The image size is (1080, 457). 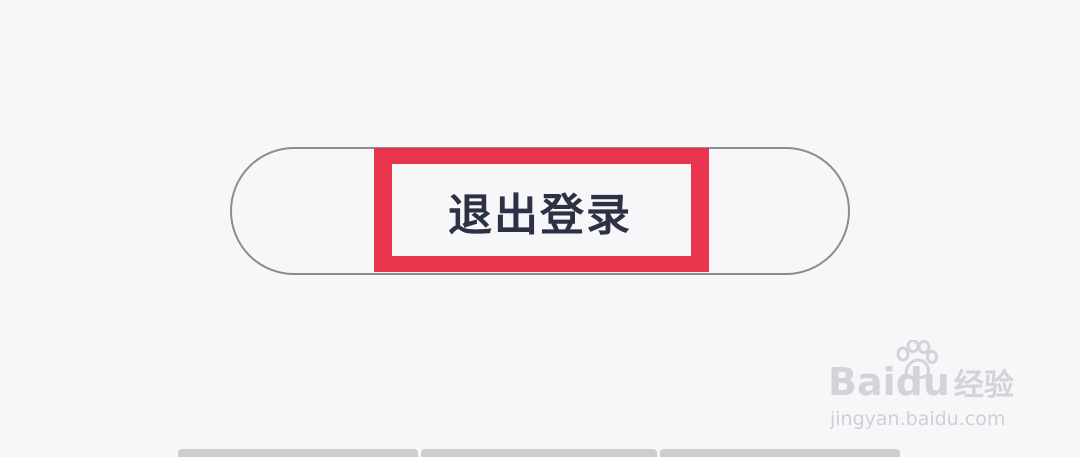 What do you see at coordinates (918, 419) in the screenshot?
I see `watermark-url: jingyan.baidu.com` at bounding box center [918, 419].